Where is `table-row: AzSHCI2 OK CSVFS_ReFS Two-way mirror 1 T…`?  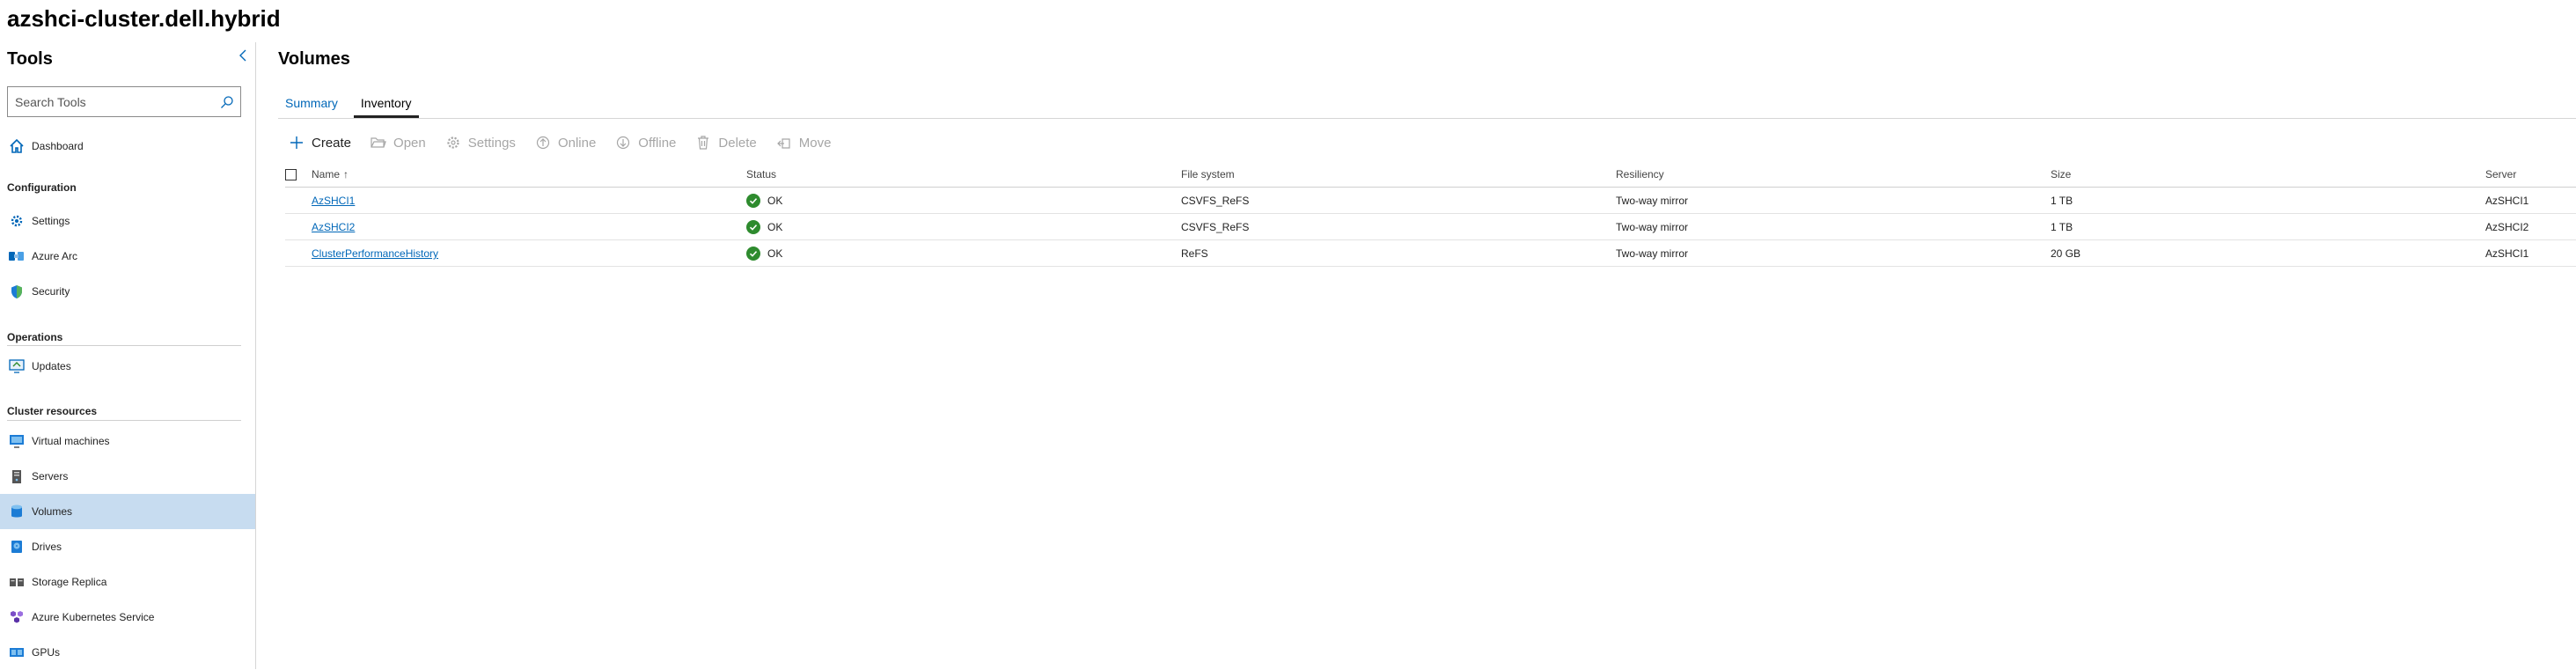
table-row: AzSHCI2 OK CSVFS_ReFS Two-way mirror 1 T… is located at coordinates (1430, 227).